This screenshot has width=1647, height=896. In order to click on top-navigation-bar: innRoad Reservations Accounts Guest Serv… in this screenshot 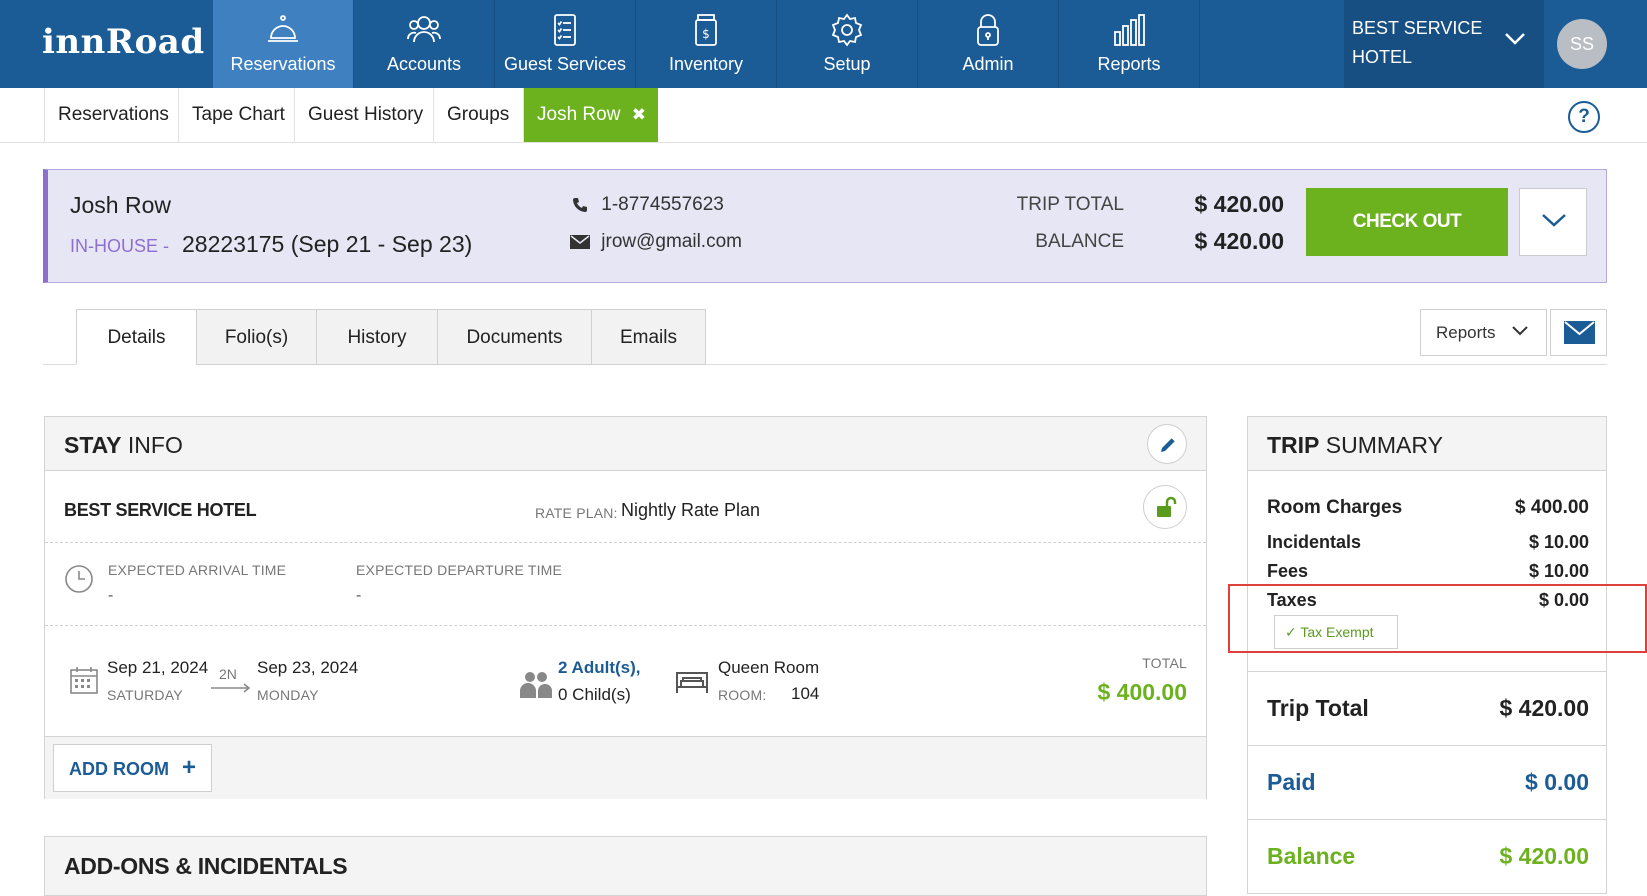, I will do `click(823, 44)`.